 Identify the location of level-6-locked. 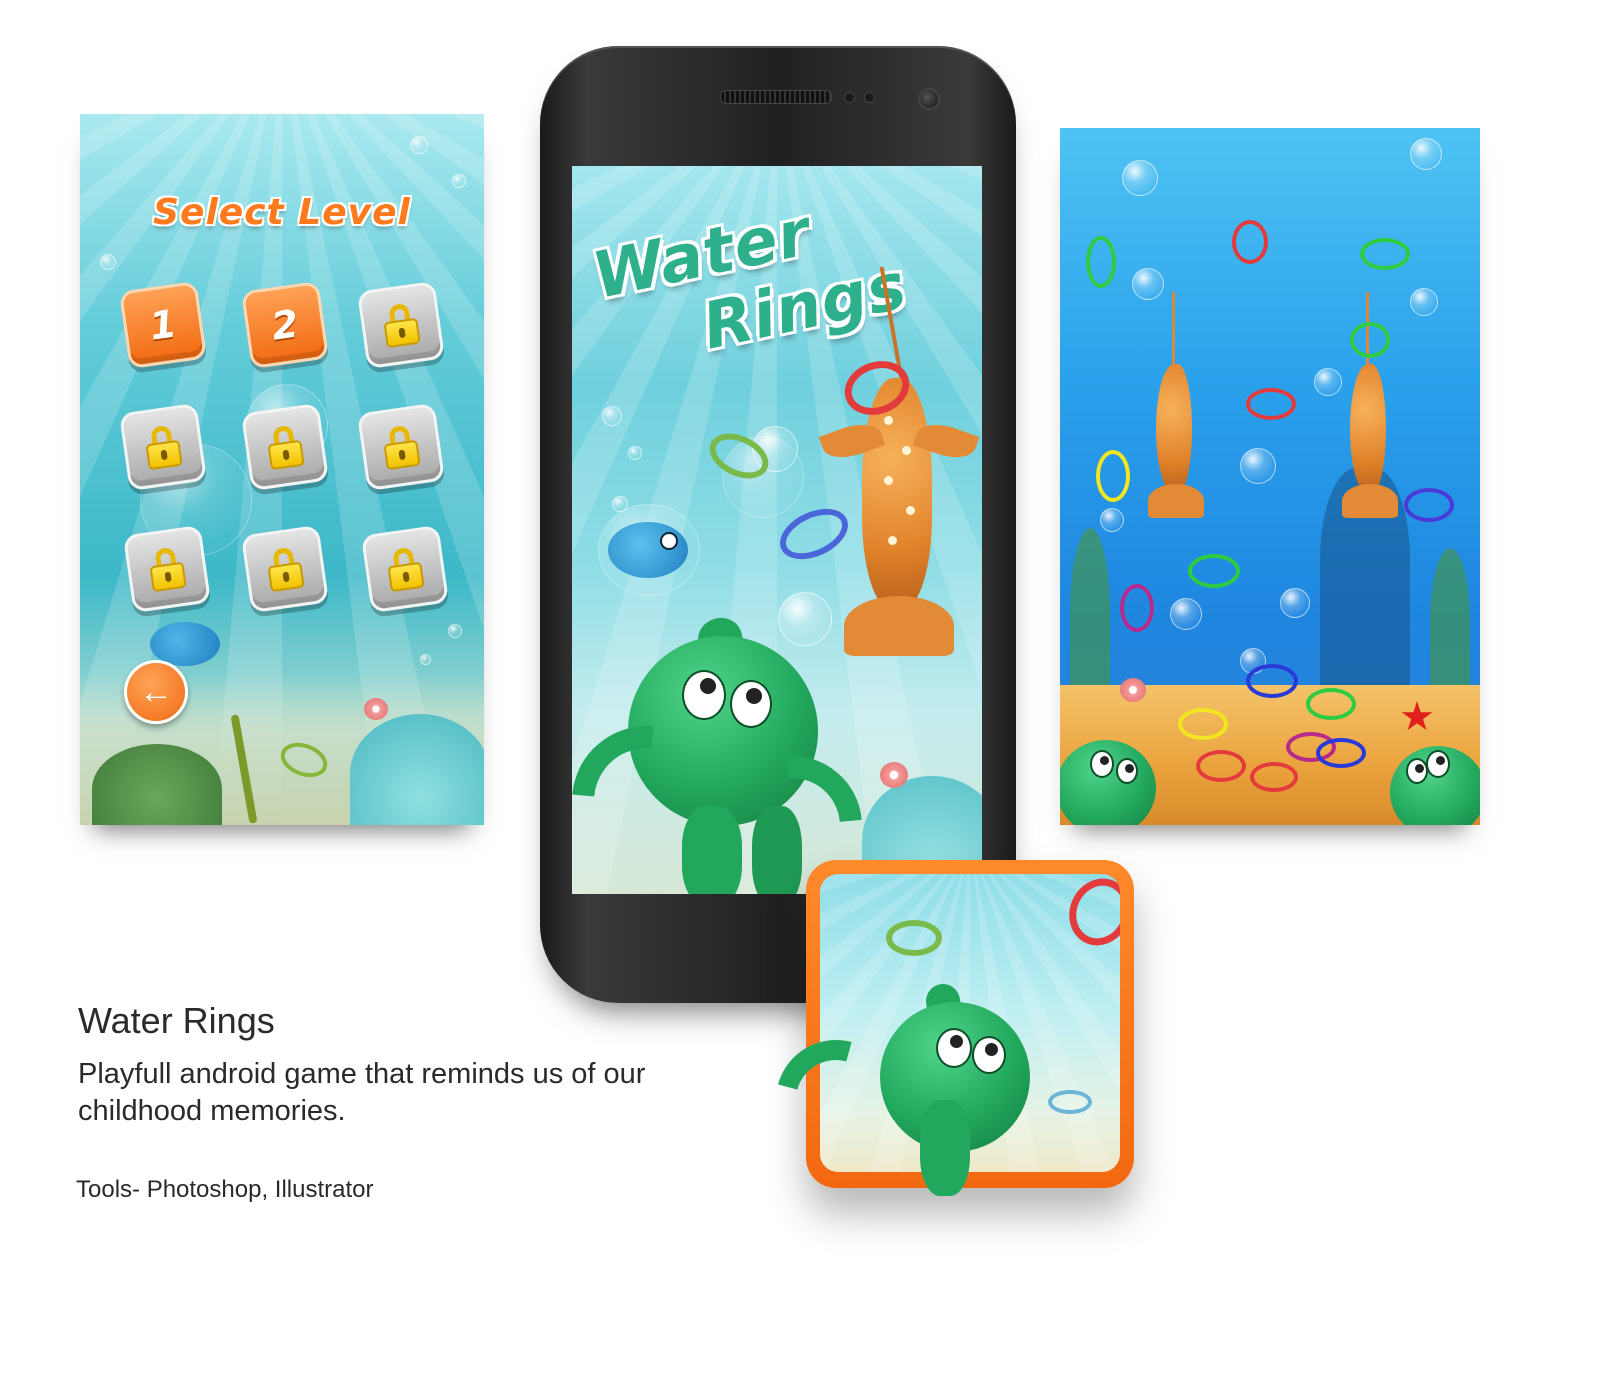
(401, 447).